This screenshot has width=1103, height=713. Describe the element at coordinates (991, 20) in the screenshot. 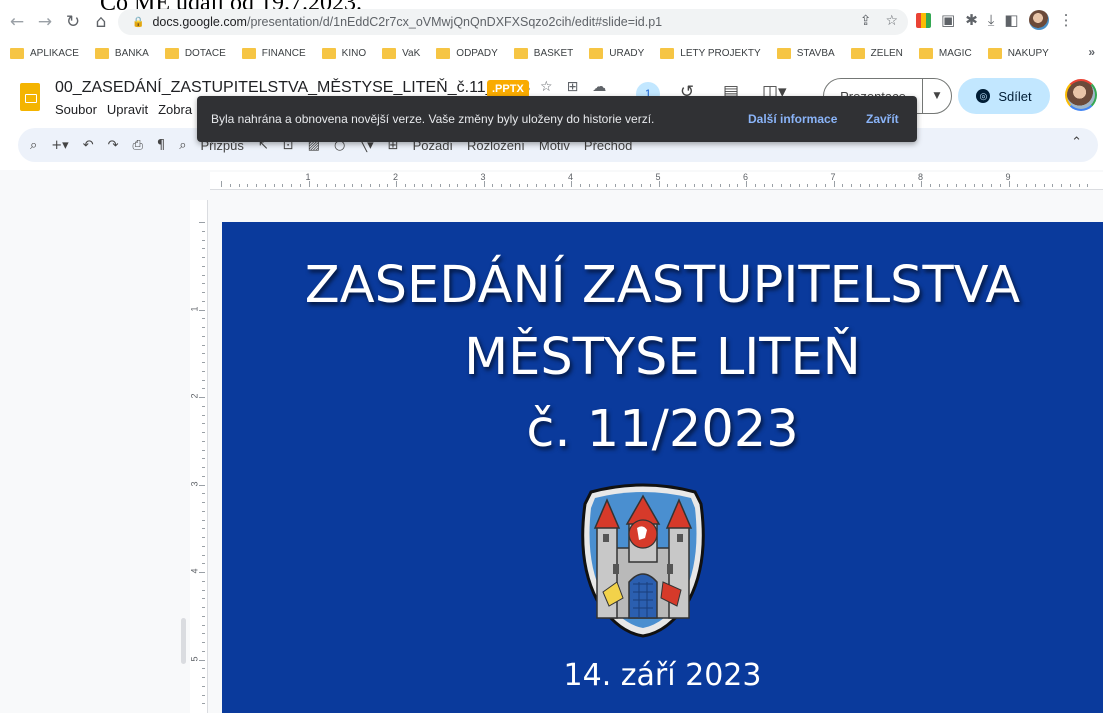

I see `download-icon: ⤓` at that location.